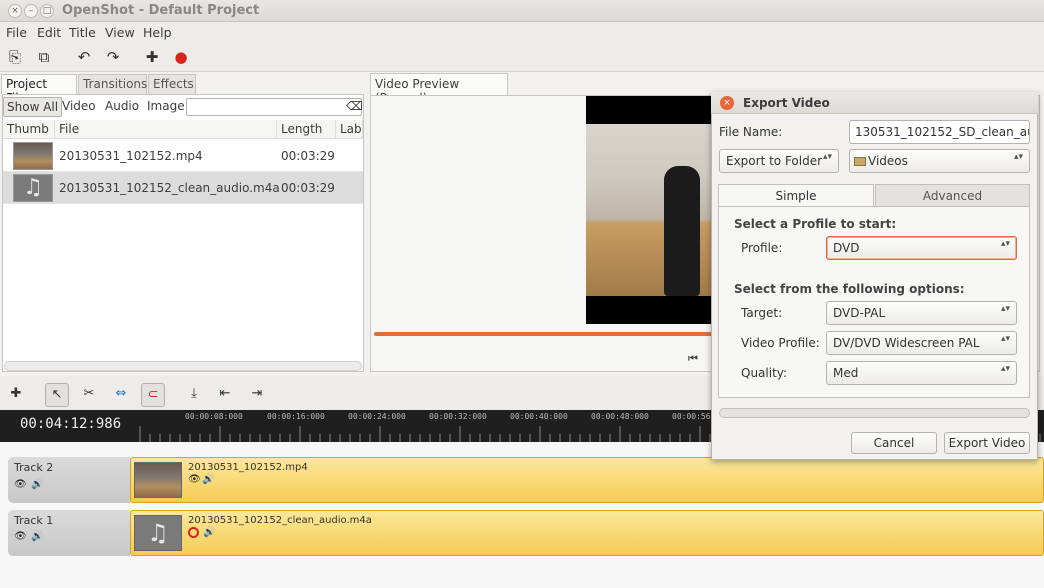  Describe the element at coordinates (860, 161) in the screenshot. I see `folder-icon` at that location.